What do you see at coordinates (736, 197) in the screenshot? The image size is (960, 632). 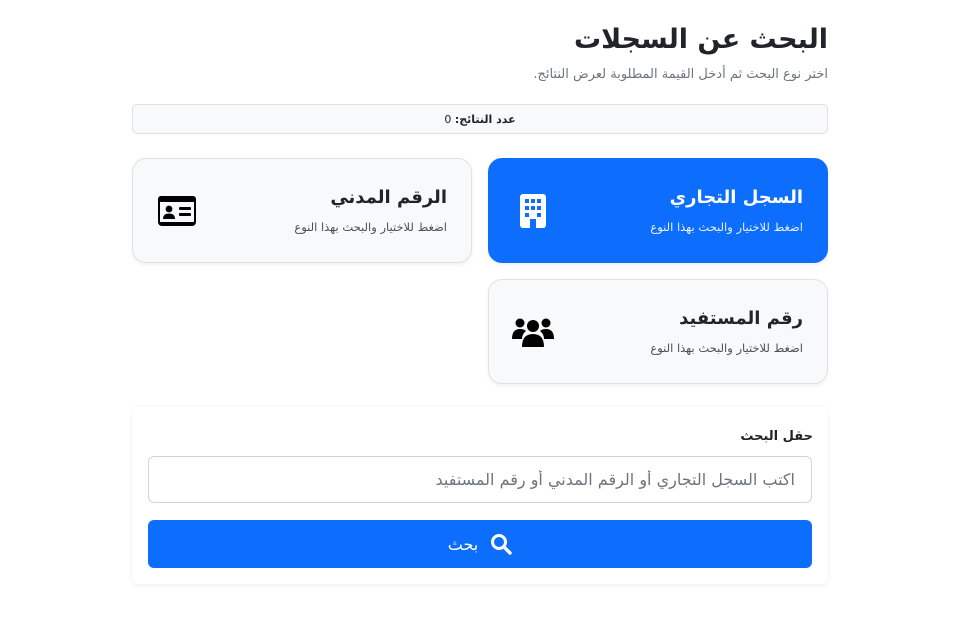 I see `search-type-title: السجل التجاري` at bounding box center [736, 197].